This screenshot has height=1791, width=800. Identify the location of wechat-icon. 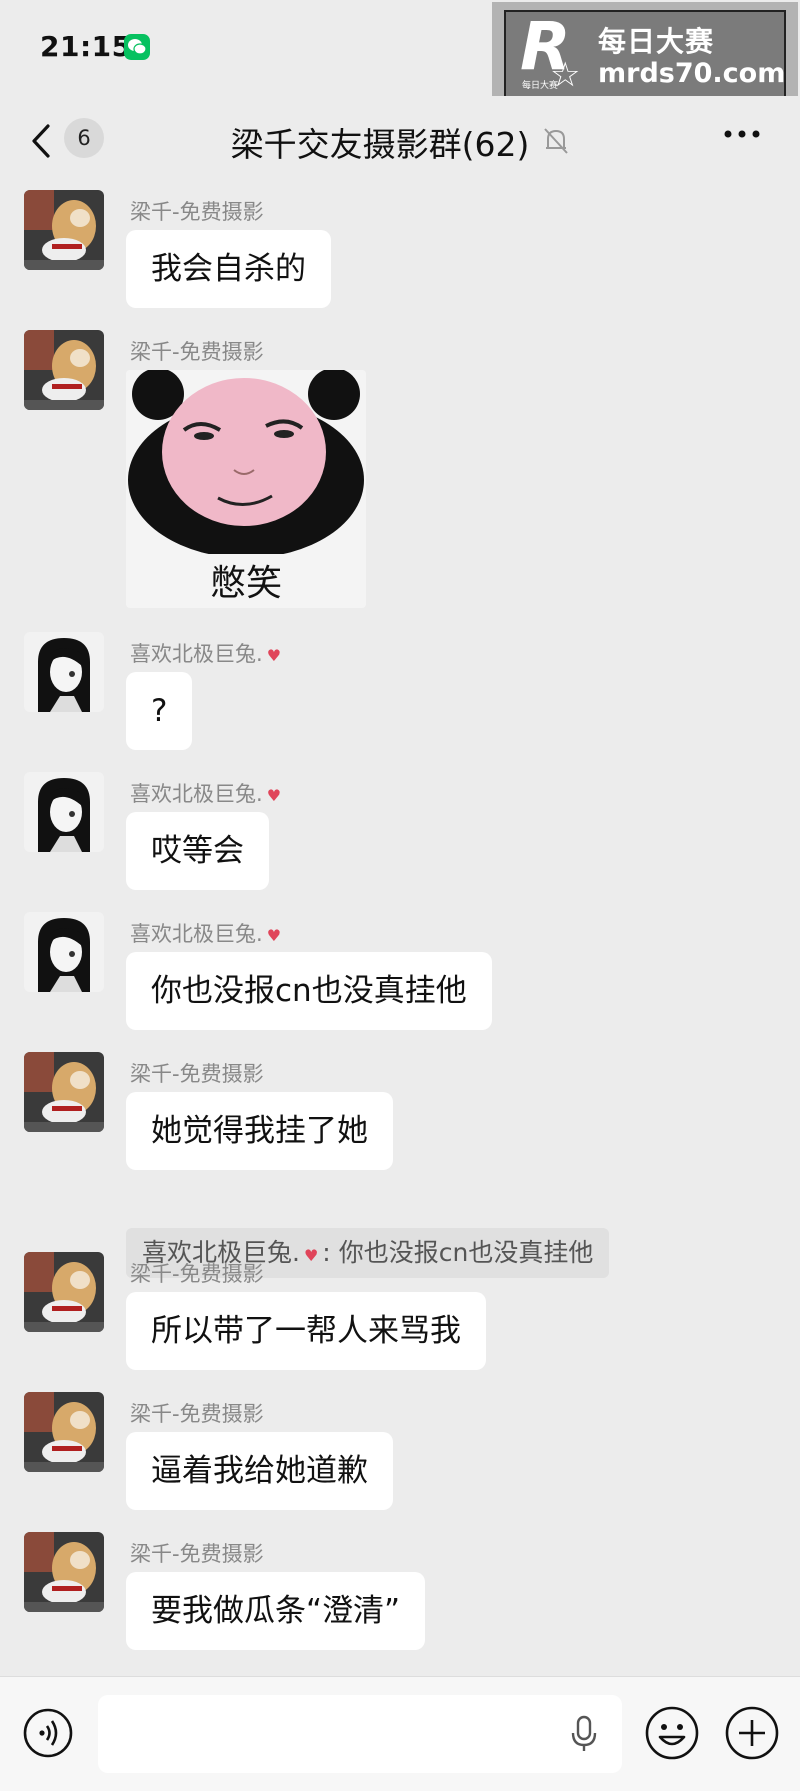
(137, 47).